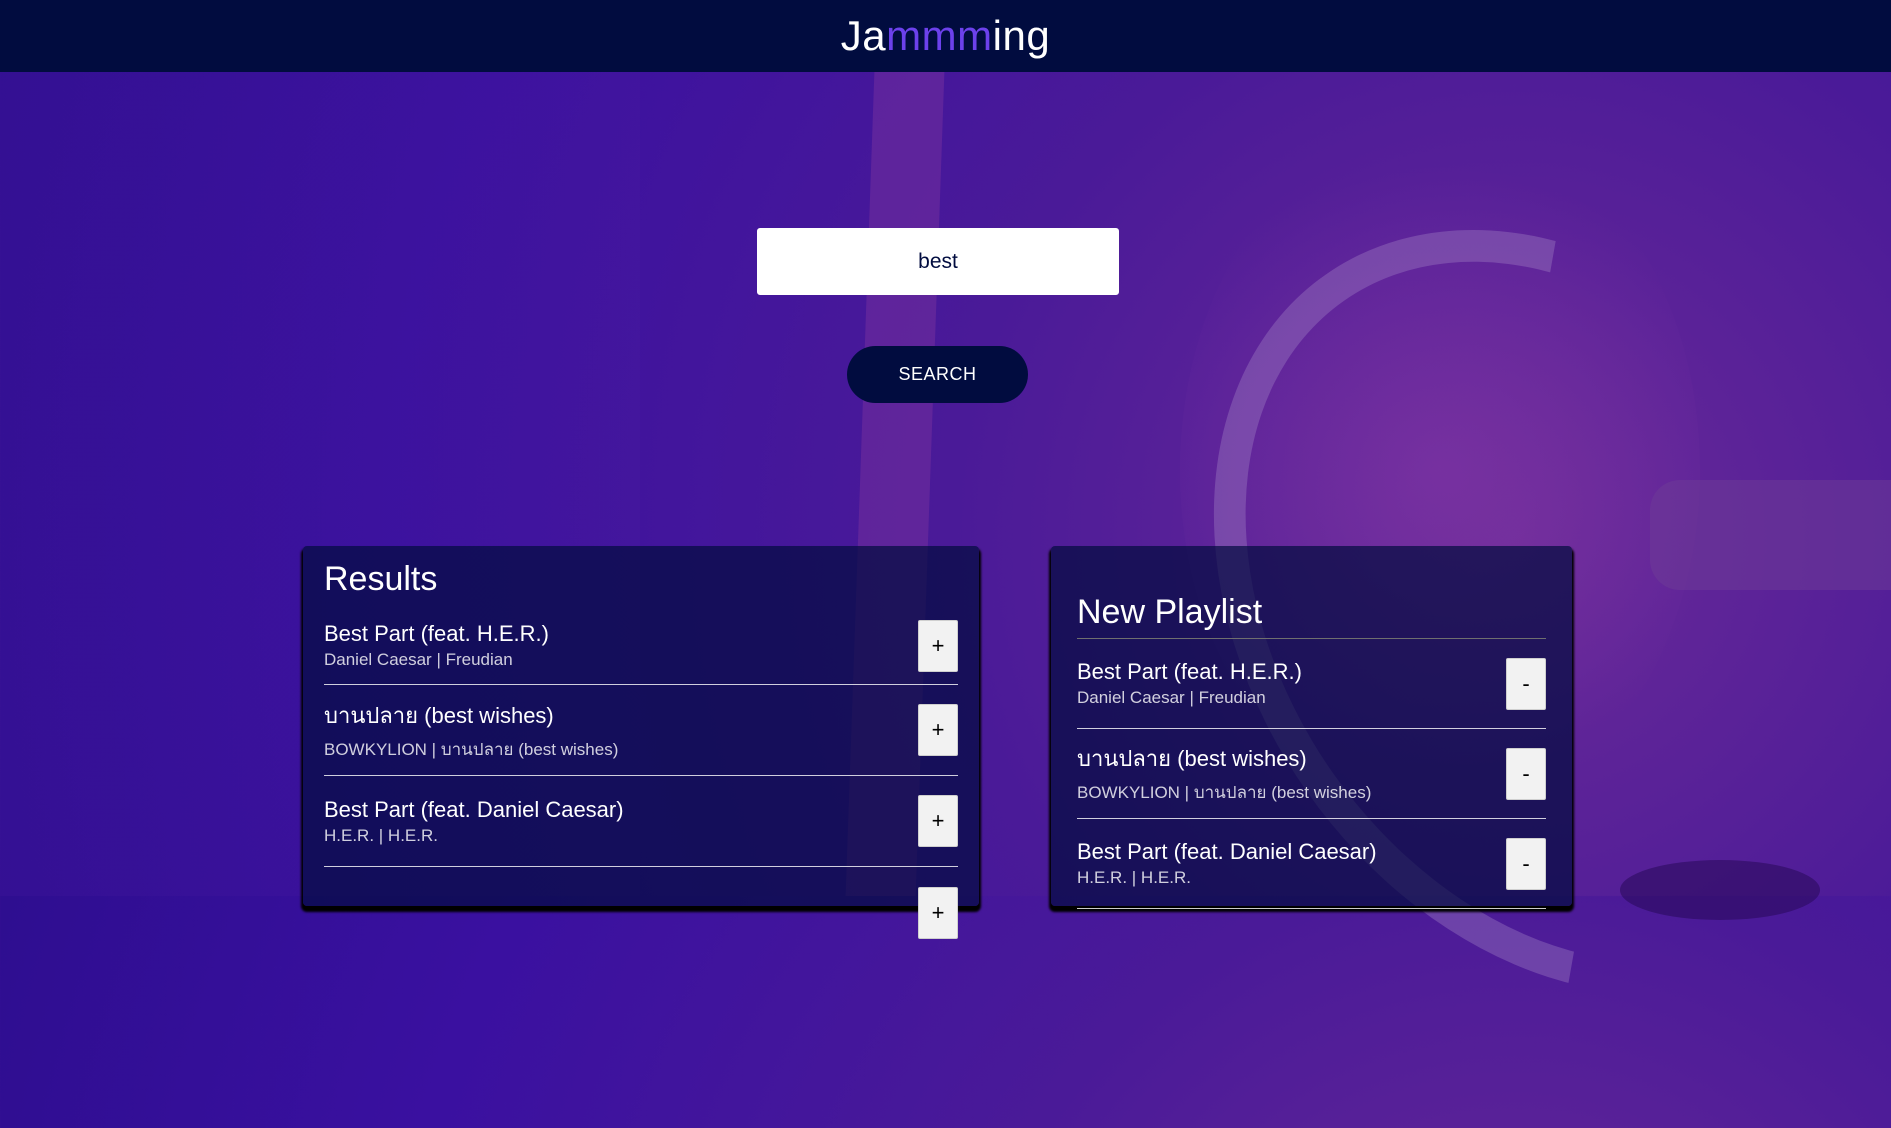 The image size is (1891, 1128). What do you see at coordinates (1770, 535) in the screenshot?
I see `background-visor` at bounding box center [1770, 535].